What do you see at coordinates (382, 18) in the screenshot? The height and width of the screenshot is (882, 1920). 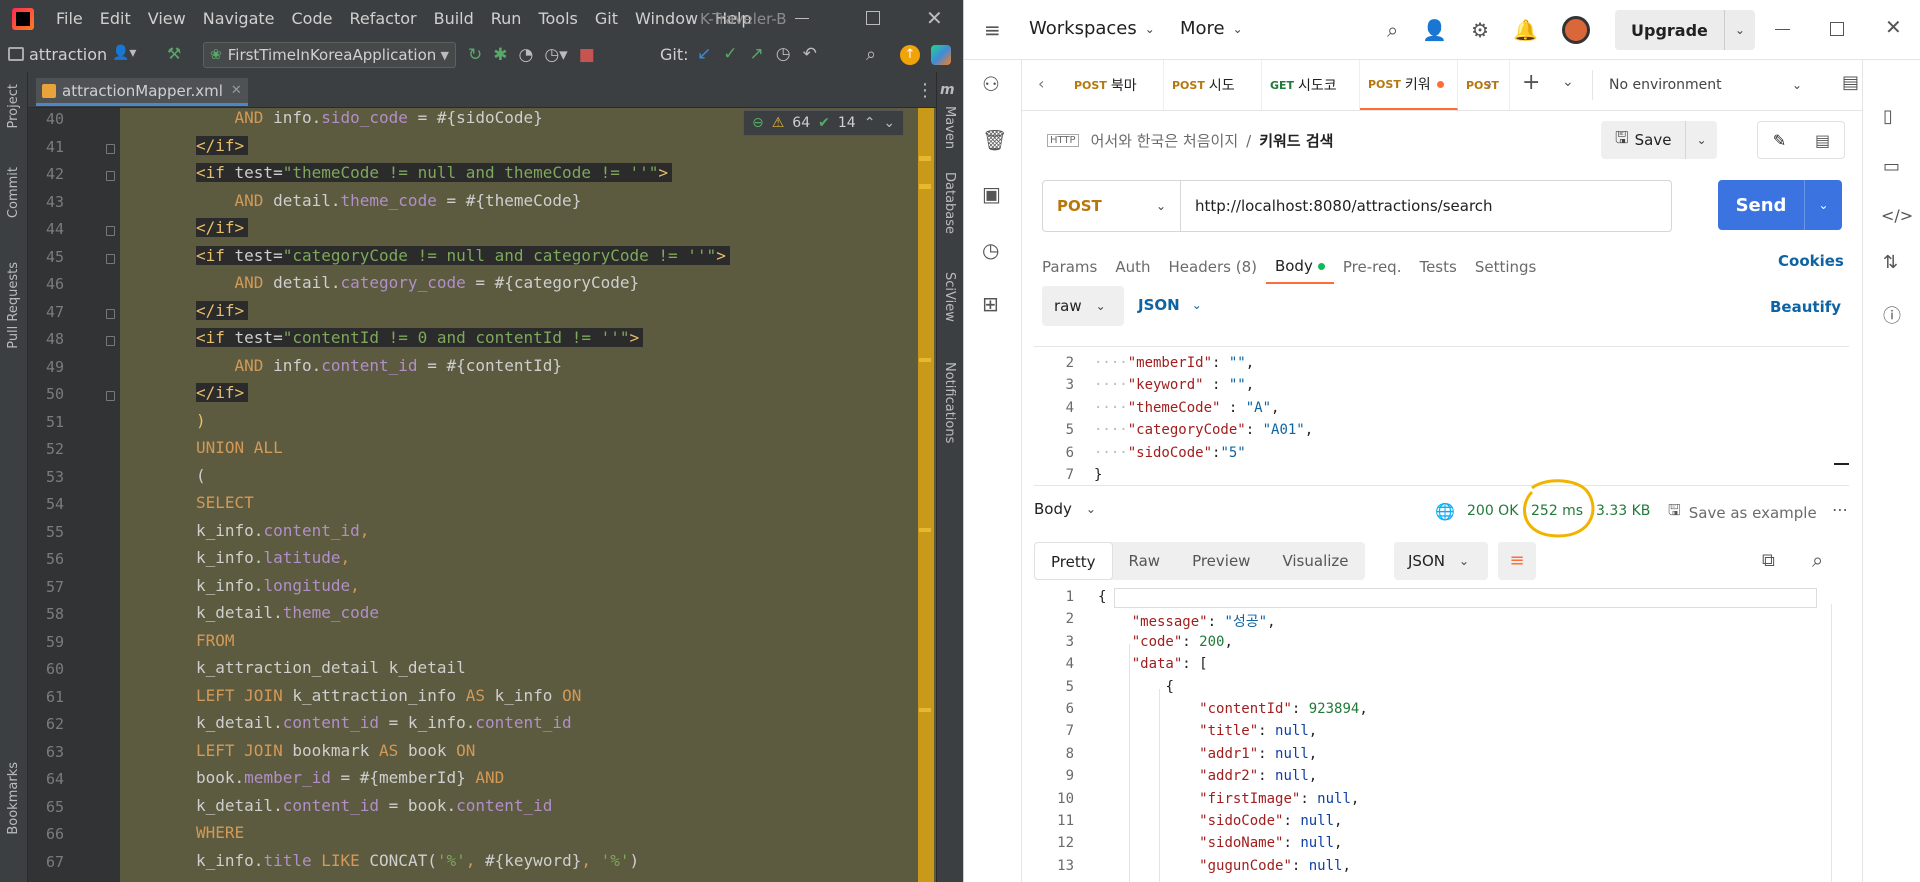 I see `menu-item-refactor: Refactor` at bounding box center [382, 18].